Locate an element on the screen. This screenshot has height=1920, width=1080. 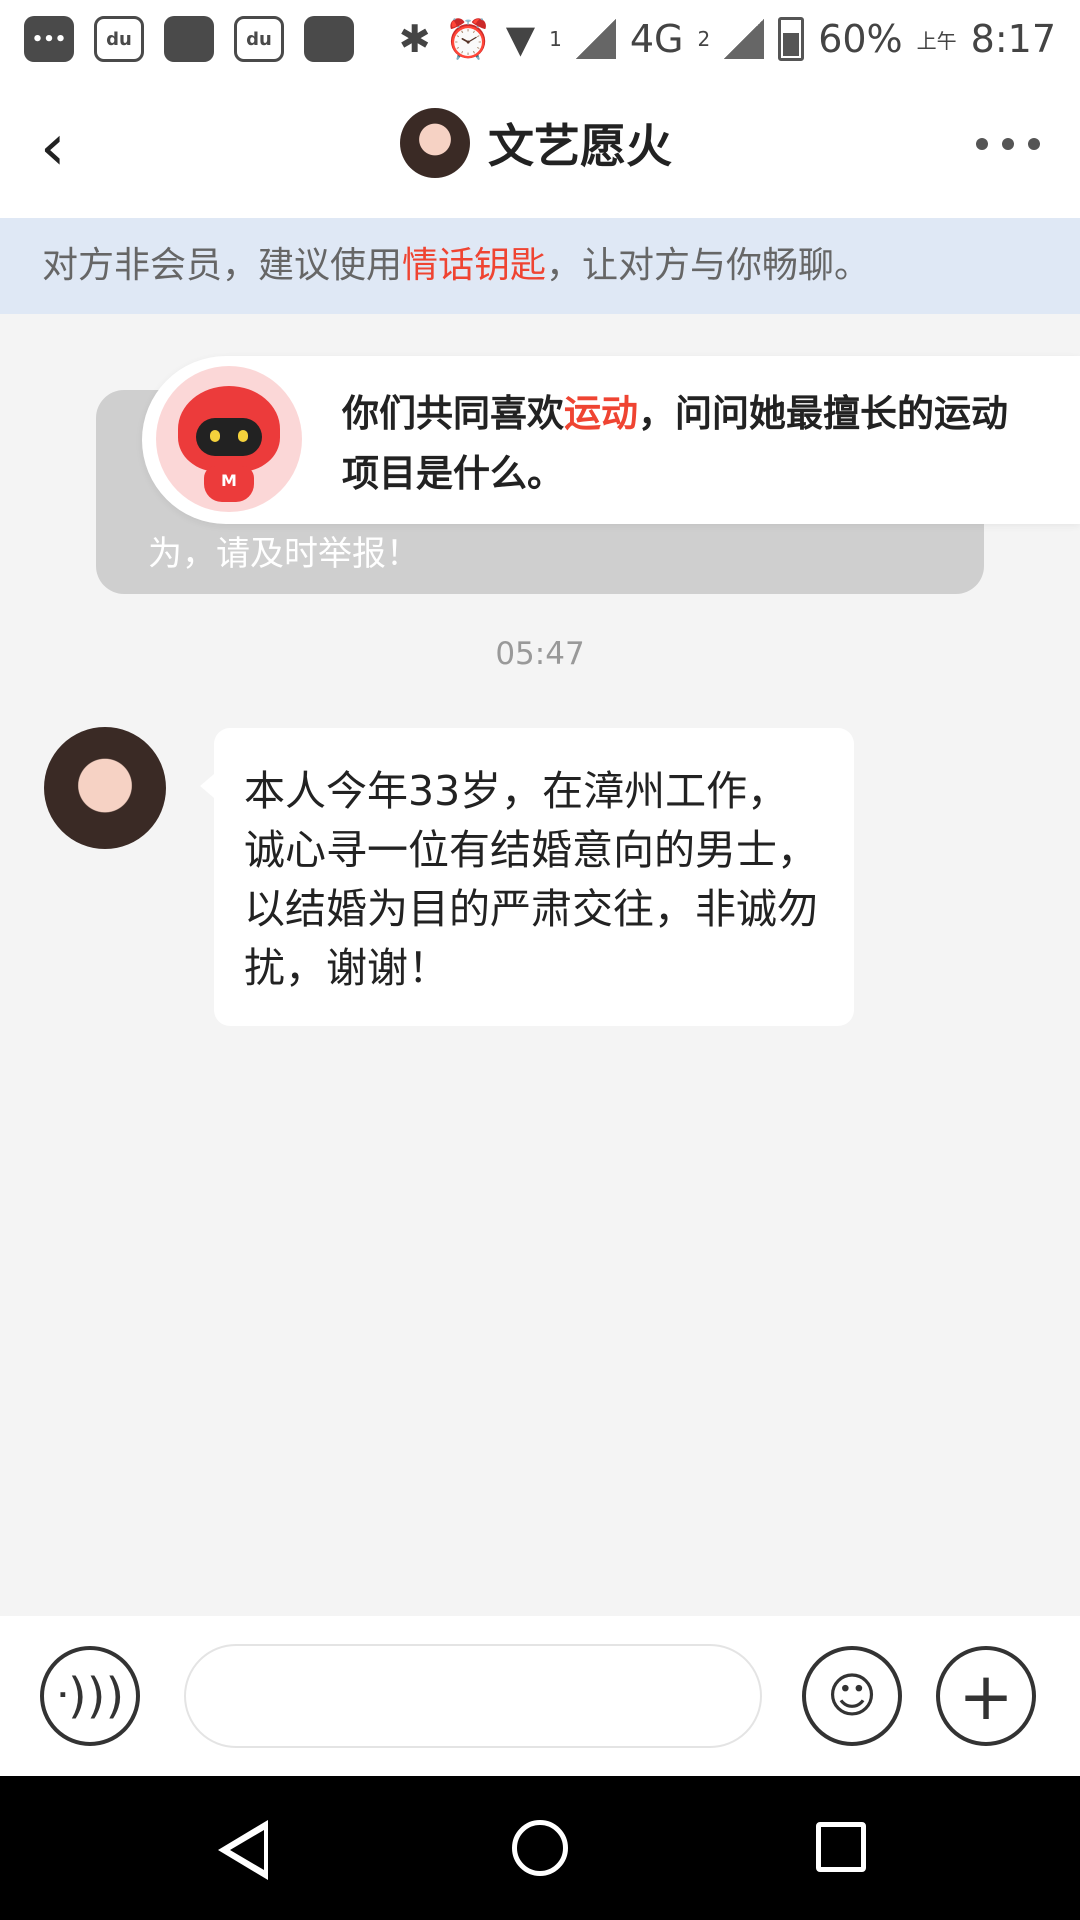
nav-recents-icon is located at coordinates (841, 1847).